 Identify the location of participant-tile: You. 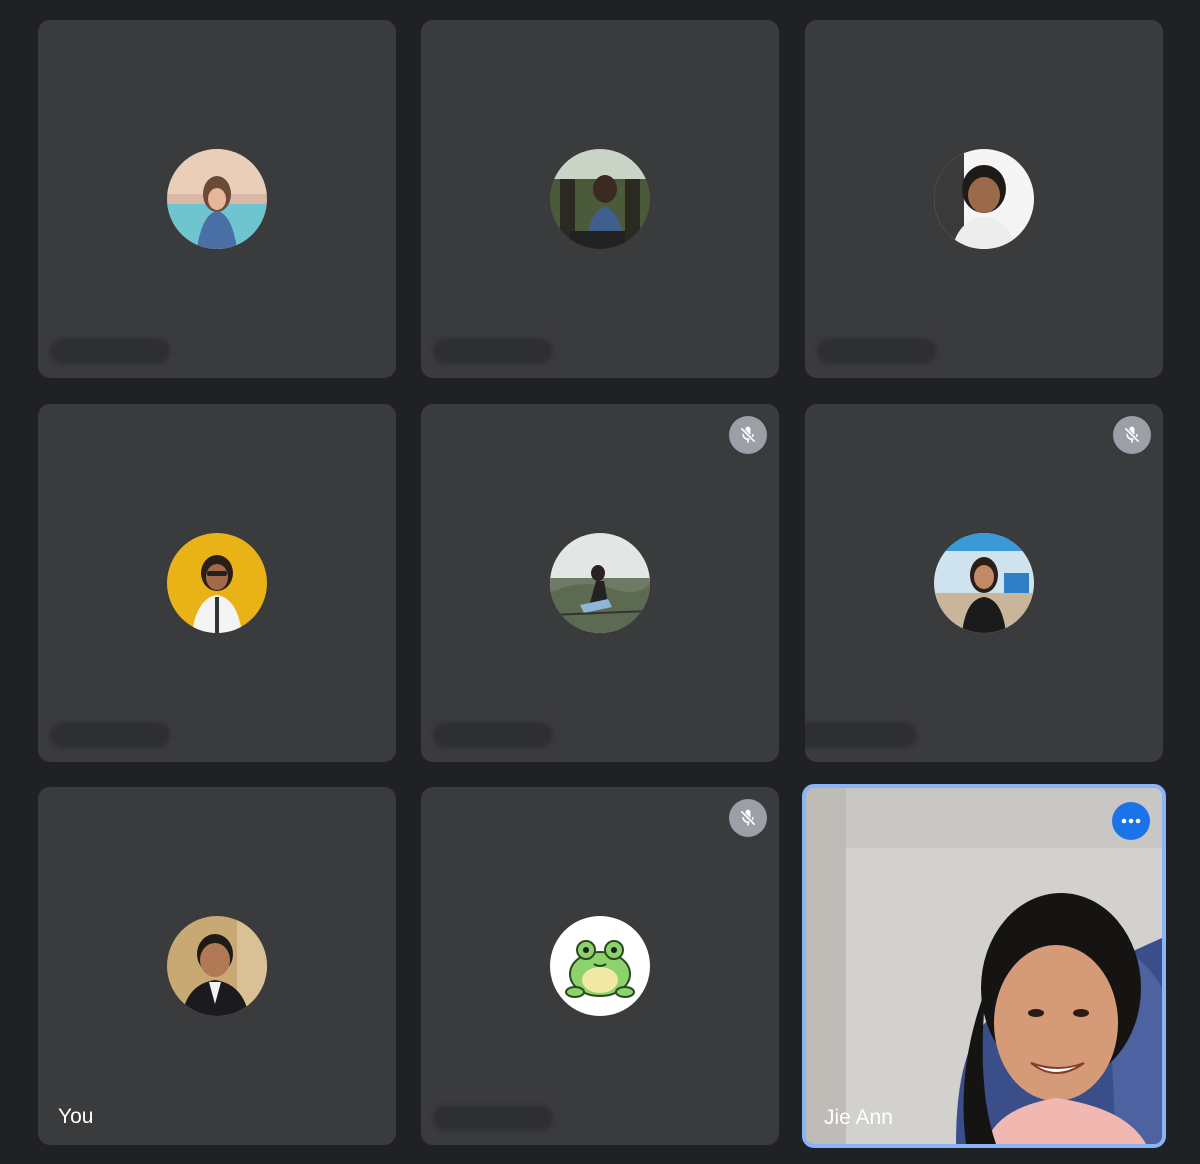
(217, 966).